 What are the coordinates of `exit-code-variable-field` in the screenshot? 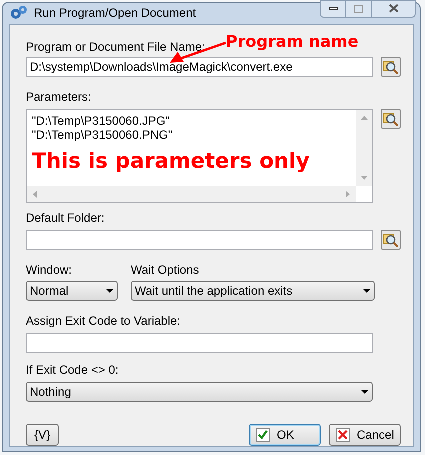 It's located at (199, 343).